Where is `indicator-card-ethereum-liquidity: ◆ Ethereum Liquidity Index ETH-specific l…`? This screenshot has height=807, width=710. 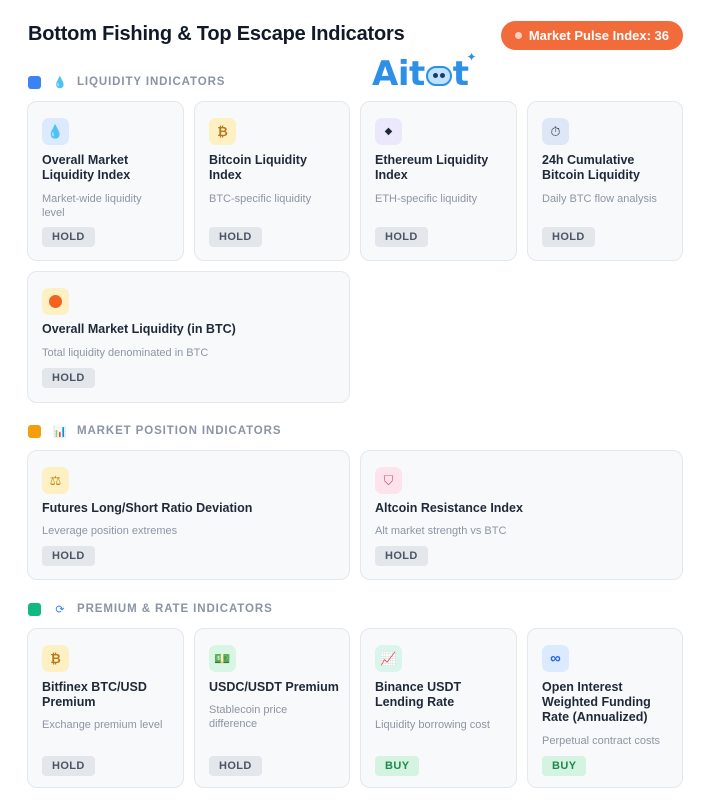
indicator-card-ethereum-liquidity: ◆ Ethereum Liquidity Index ETH-specific l… is located at coordinates (438, 181).